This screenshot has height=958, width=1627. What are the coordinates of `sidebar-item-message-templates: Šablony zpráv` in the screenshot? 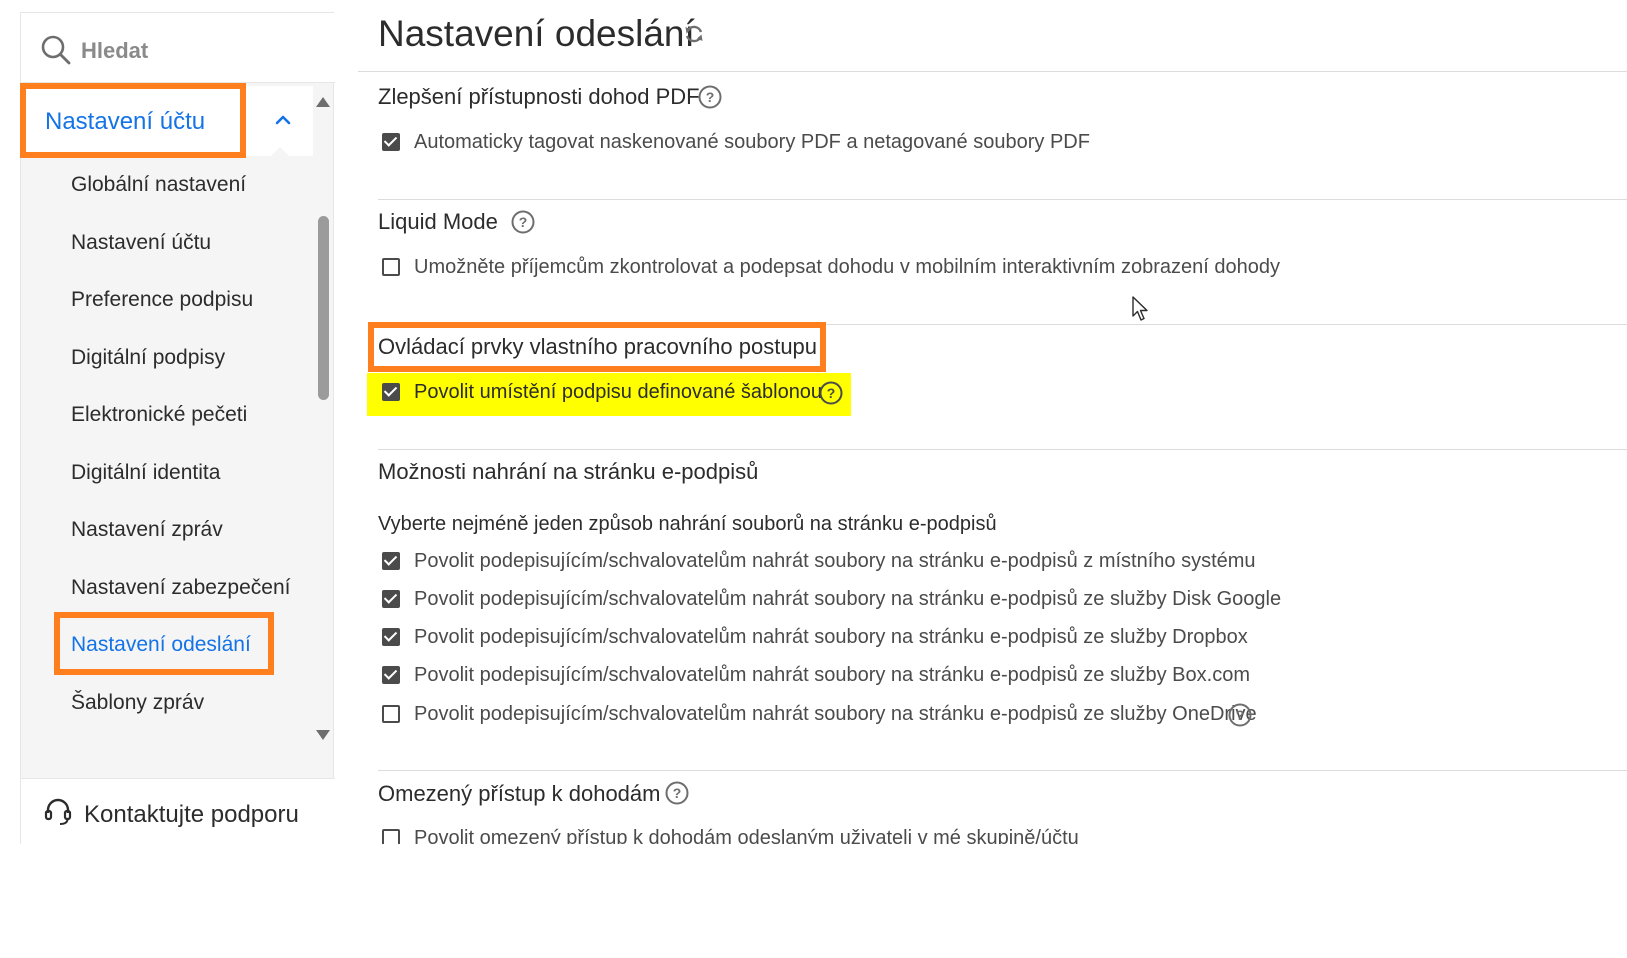 It's located at (137, 703).